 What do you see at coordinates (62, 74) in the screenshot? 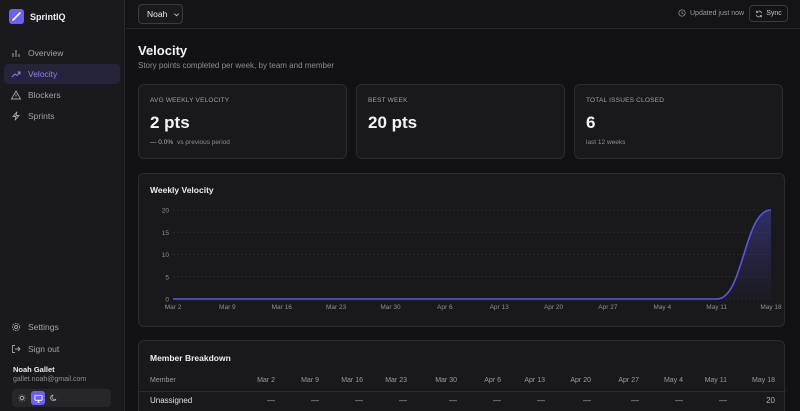
I see `sidebar-item-velocity: Velocity` at bounding box center [62, 74].